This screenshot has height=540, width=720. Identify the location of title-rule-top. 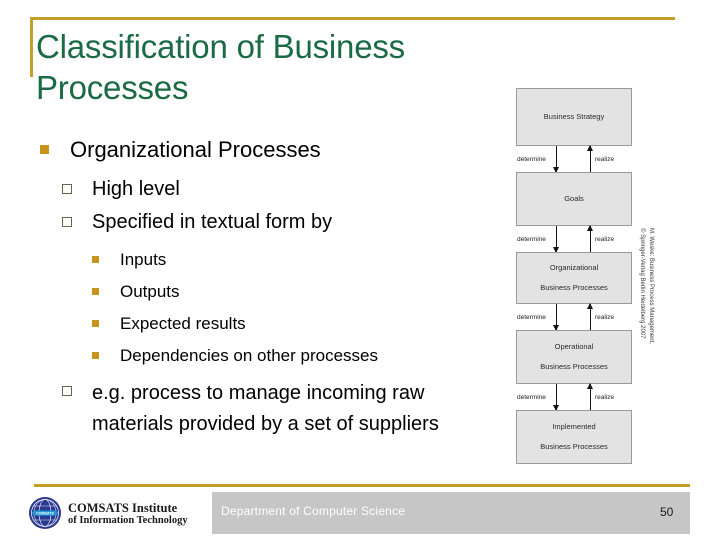
(352, 18).